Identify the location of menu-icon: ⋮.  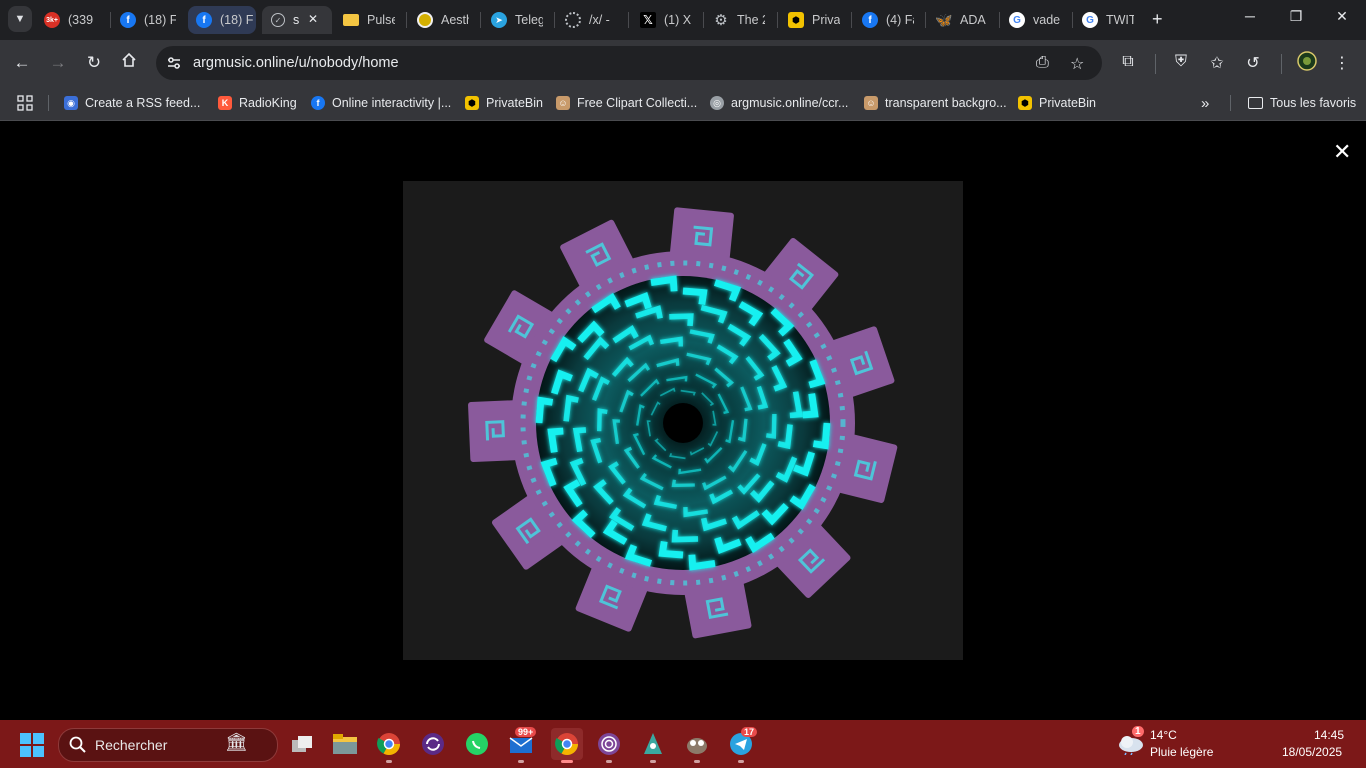
(1342, 63).